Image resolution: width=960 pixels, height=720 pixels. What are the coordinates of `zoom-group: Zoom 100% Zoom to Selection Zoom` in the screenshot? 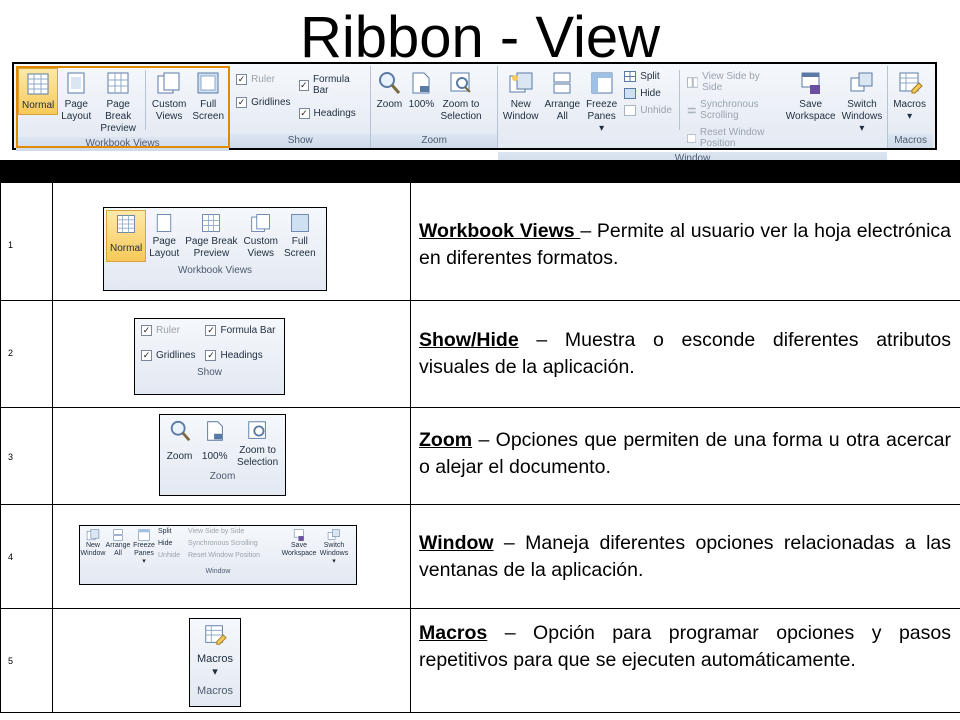 It's located at (434, 107).